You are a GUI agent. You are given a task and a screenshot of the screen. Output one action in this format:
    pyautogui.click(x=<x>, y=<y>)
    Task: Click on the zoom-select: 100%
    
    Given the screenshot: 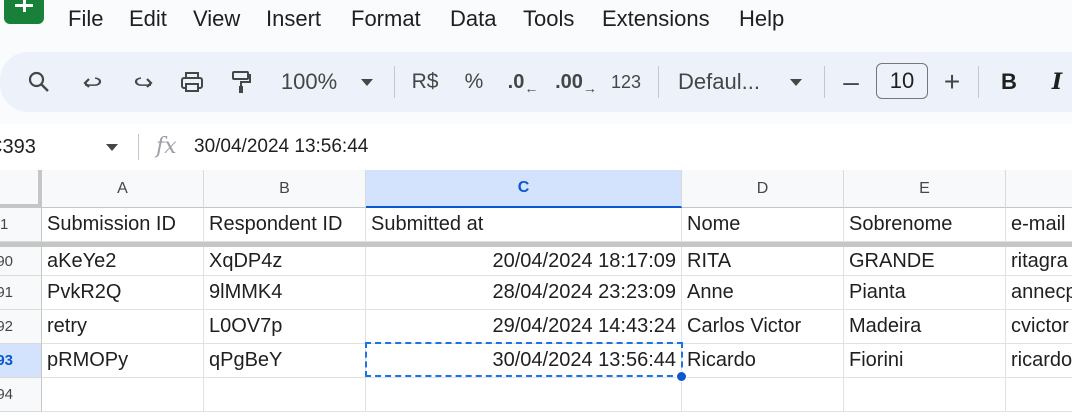 What is the action you would take?
    pyautogui.click(x=309, y=82)
    